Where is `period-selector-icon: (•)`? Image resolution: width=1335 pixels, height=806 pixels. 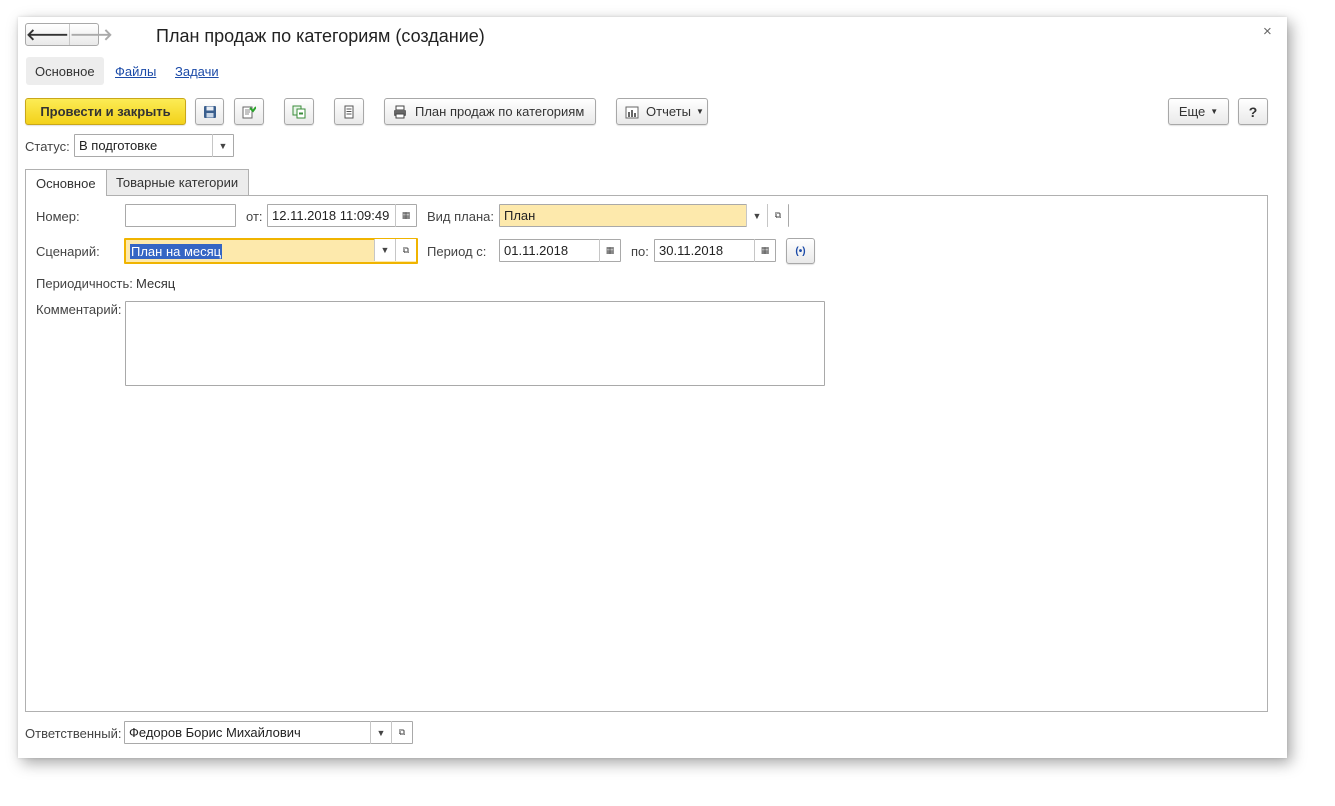
period-selector-icon: (•) is located at coordinates (800, 251).